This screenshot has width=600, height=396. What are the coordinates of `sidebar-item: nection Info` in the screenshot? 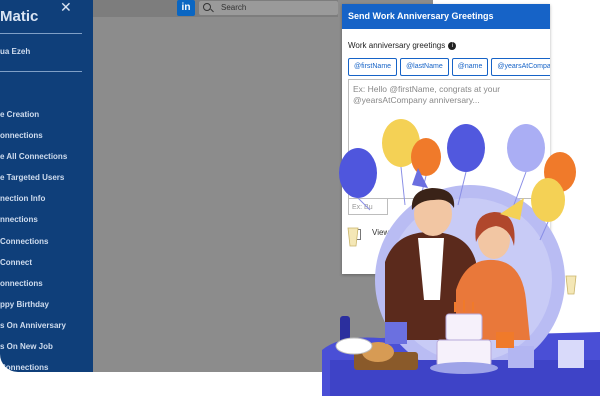 It's located at (33, 203).